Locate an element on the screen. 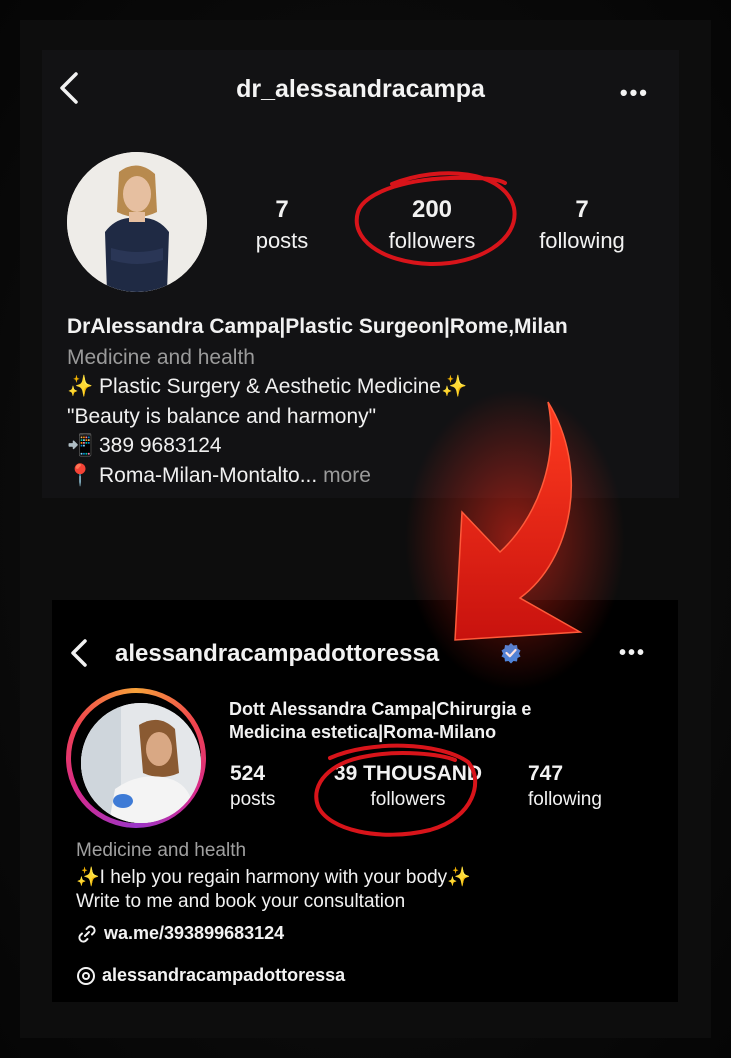 The height and width of the screenshot is (1058, 731). bio-location: 📍 Roma-Milan-Montalto... more is located at coordinates (219, 476).